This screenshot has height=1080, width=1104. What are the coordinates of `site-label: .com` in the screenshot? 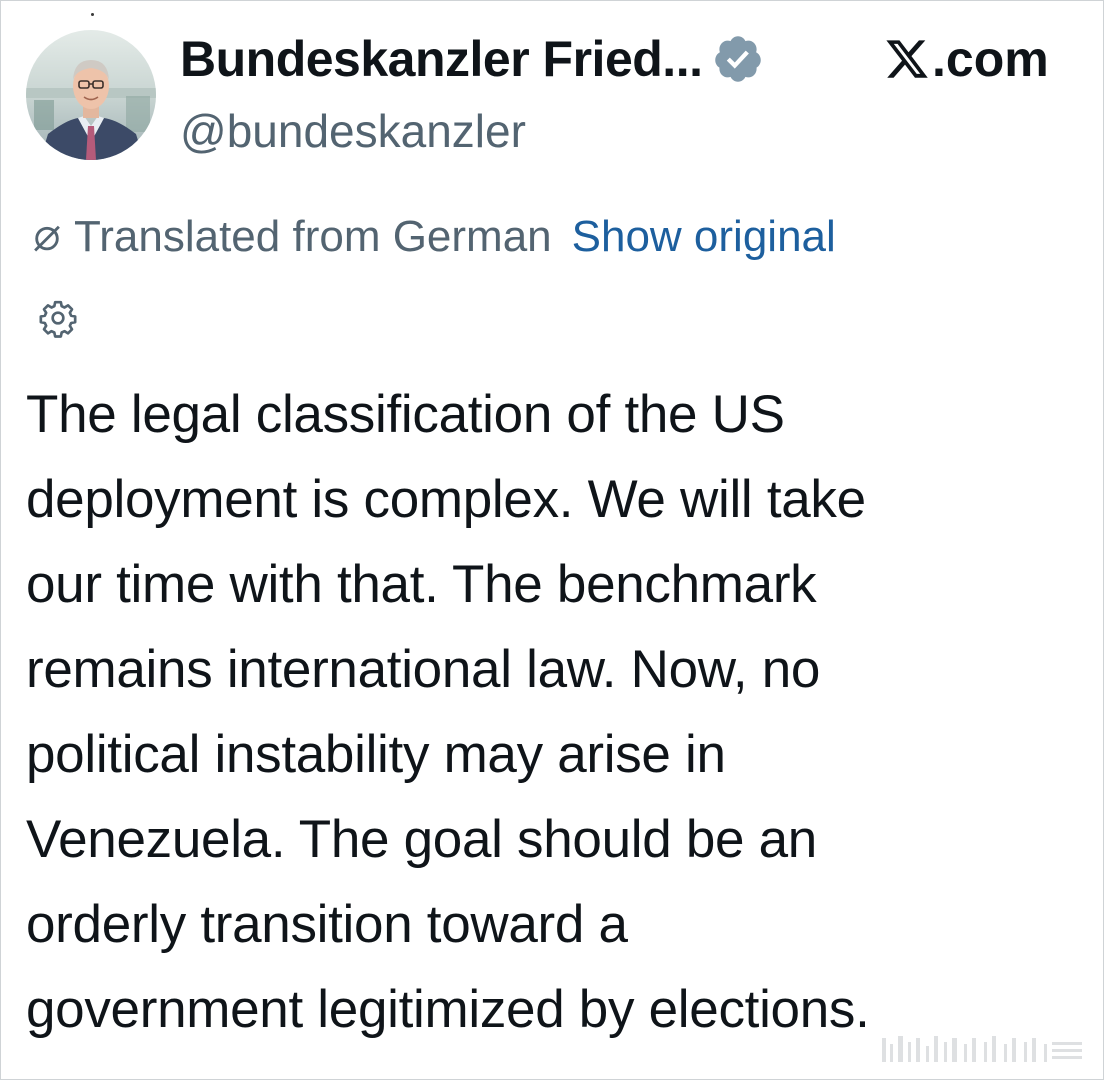 It's located at (966, 59).